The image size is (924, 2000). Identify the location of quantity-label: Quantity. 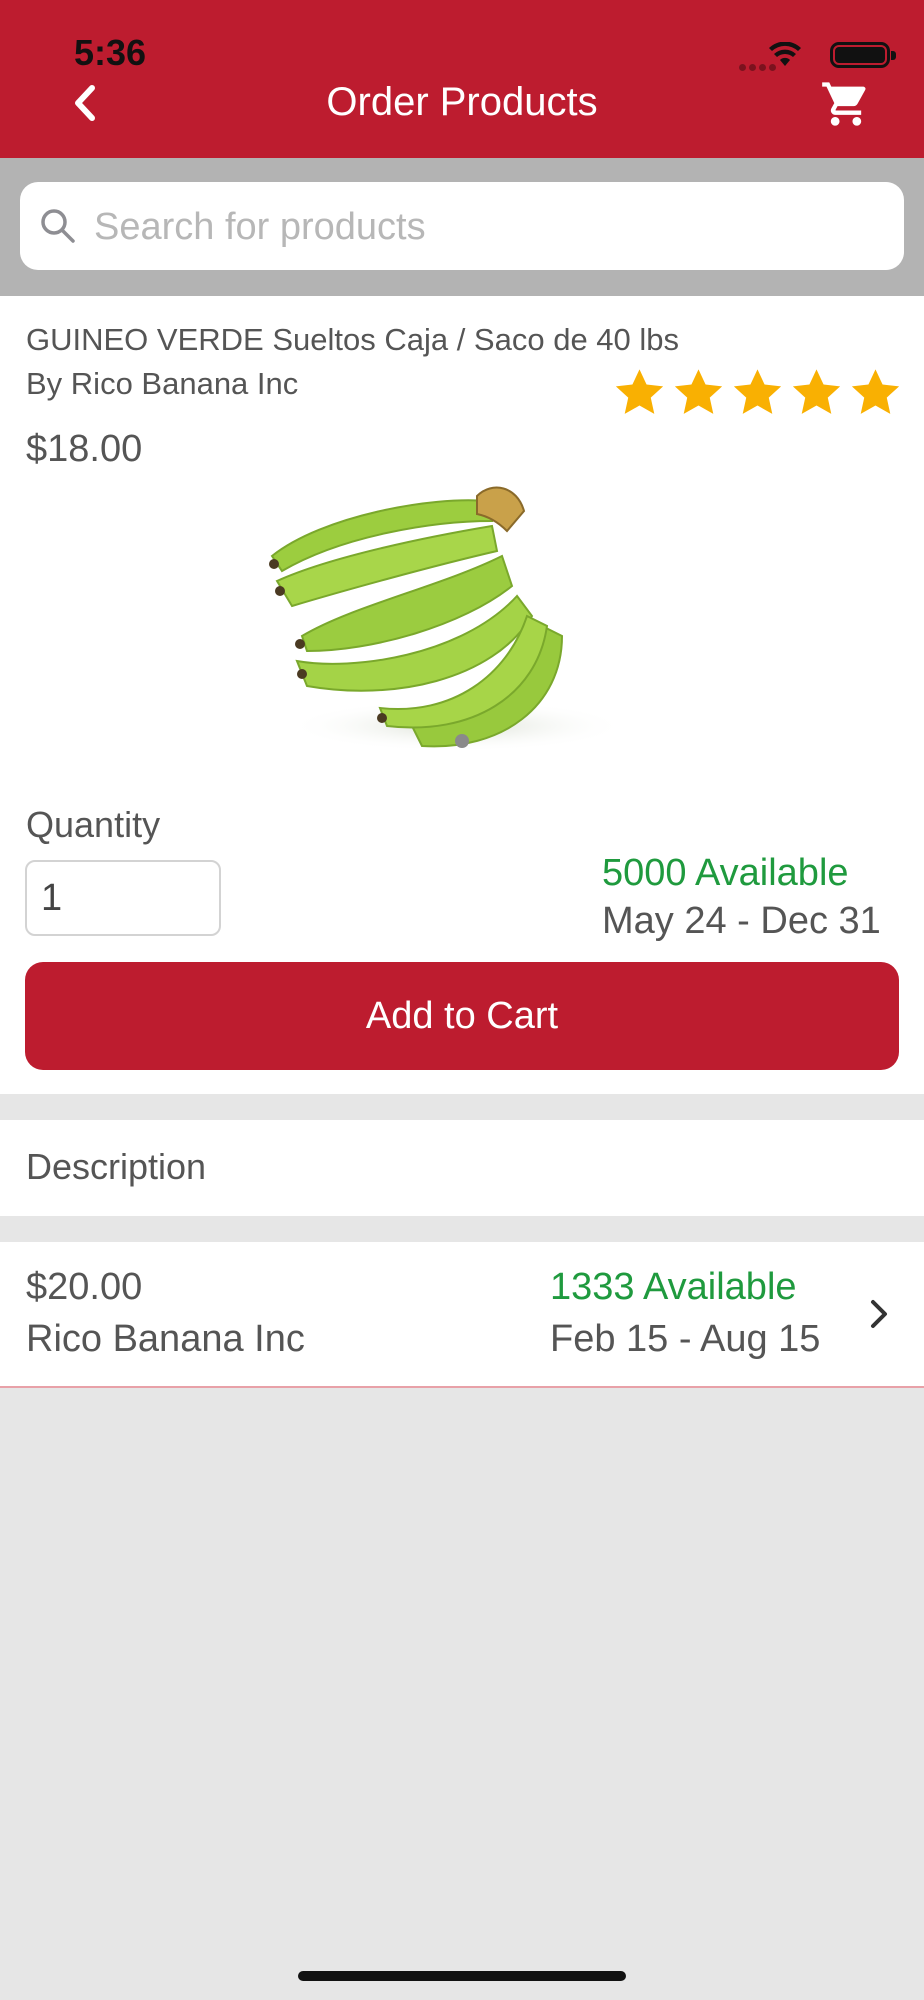
(93, 824).